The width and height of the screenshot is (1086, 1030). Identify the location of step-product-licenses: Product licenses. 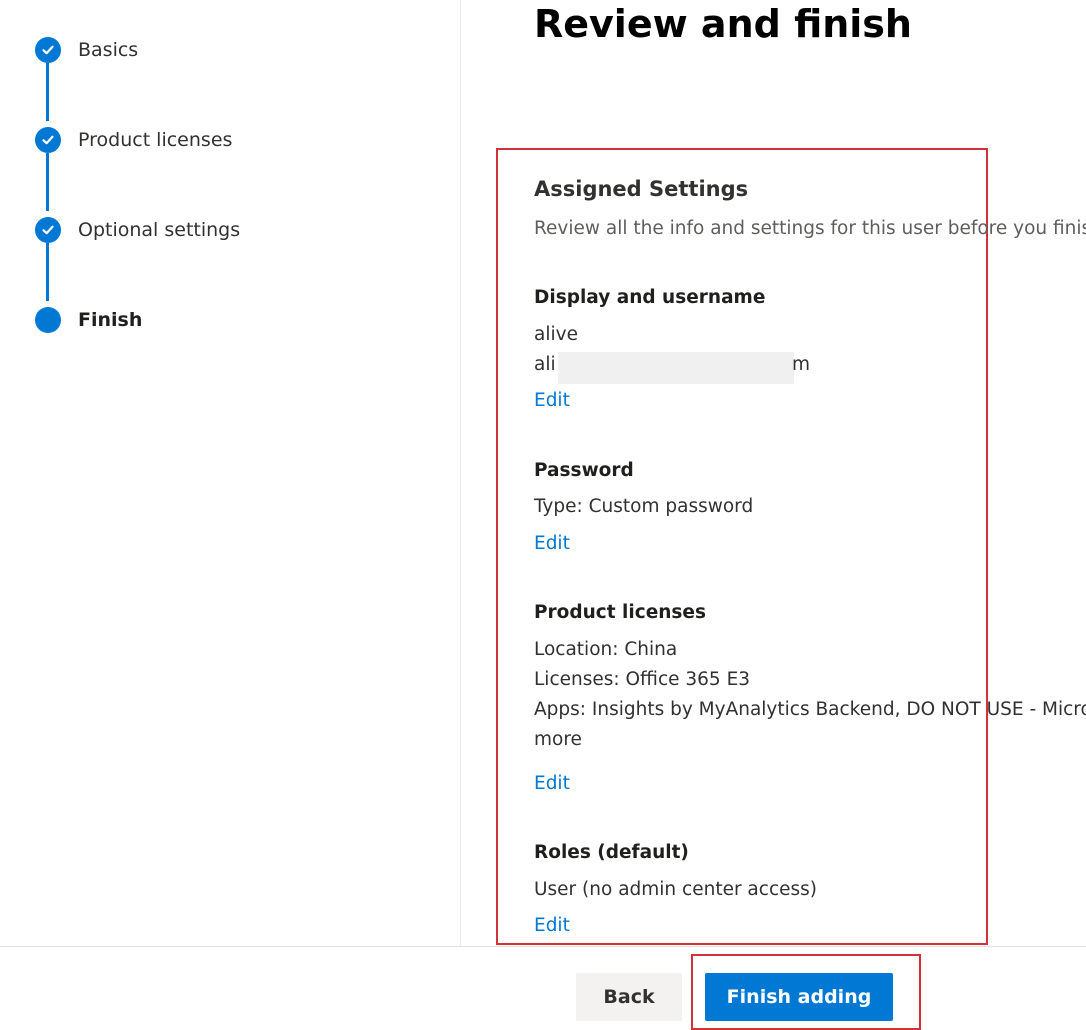
(133, 140).